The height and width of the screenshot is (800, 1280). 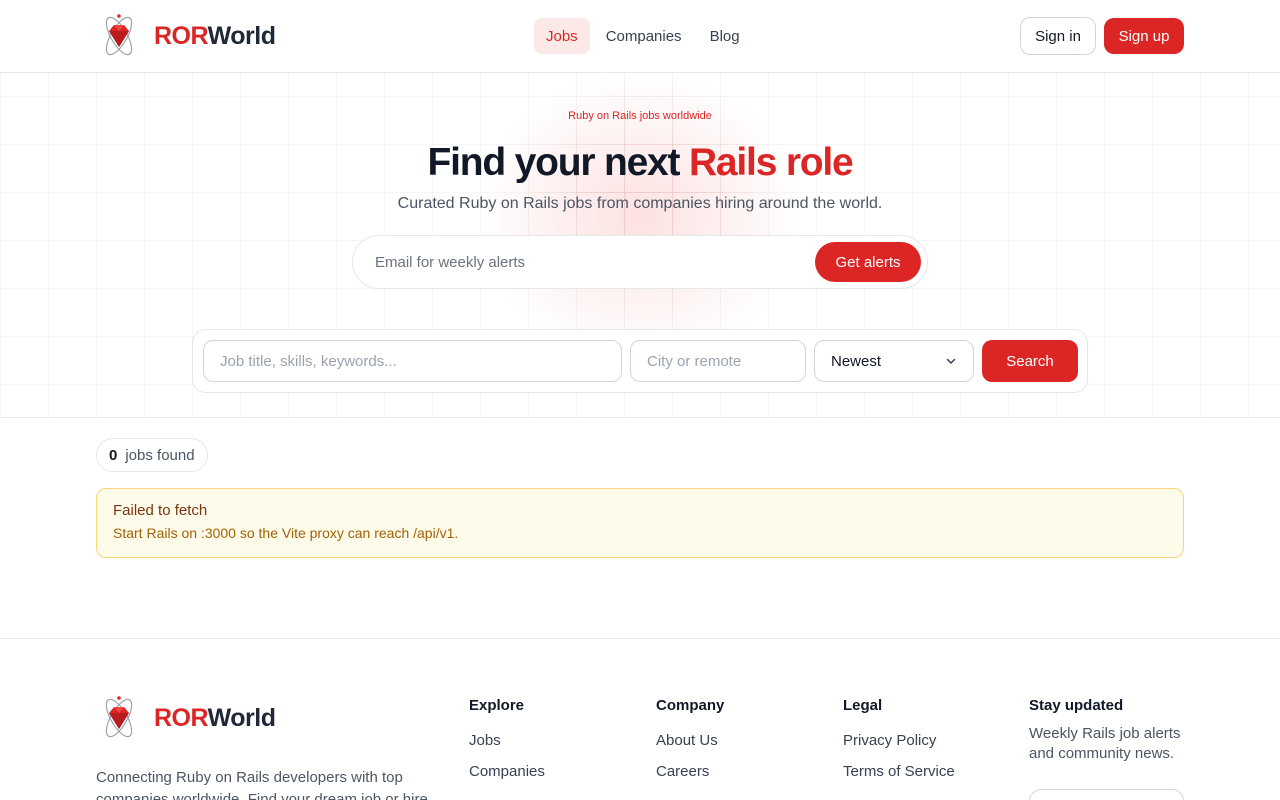 I want to click on sign-up-button: Sign up, so click(x=1144, y=36).